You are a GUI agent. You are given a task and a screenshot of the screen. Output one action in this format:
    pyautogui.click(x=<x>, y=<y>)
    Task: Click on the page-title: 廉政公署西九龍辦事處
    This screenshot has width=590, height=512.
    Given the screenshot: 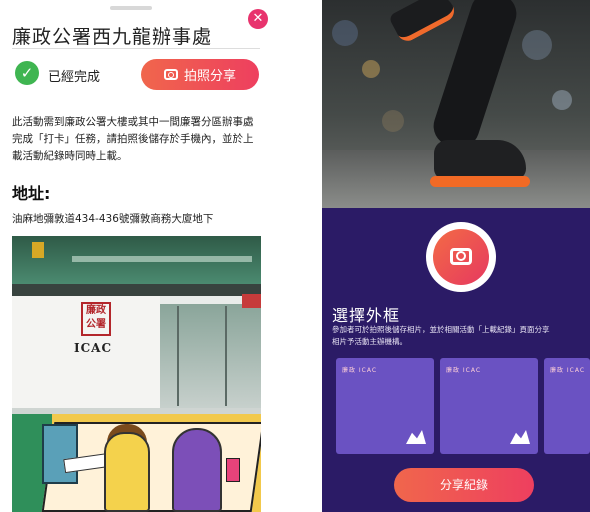 What is the action you would take?
    pyautogui.click(x=112, y=37)
    